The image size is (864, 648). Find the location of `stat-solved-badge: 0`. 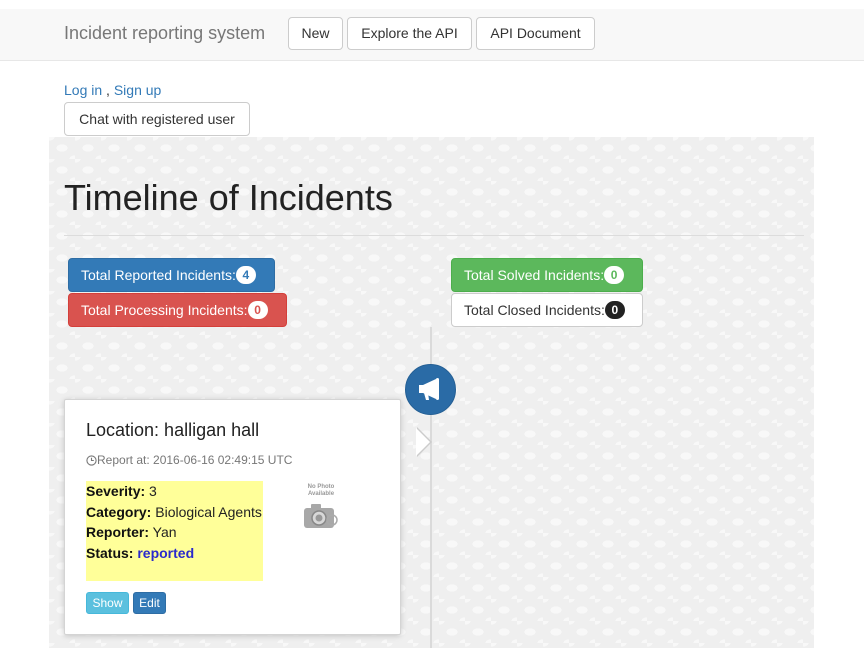

stat-solved-badge: 0 is located at coordinates (614, 275).